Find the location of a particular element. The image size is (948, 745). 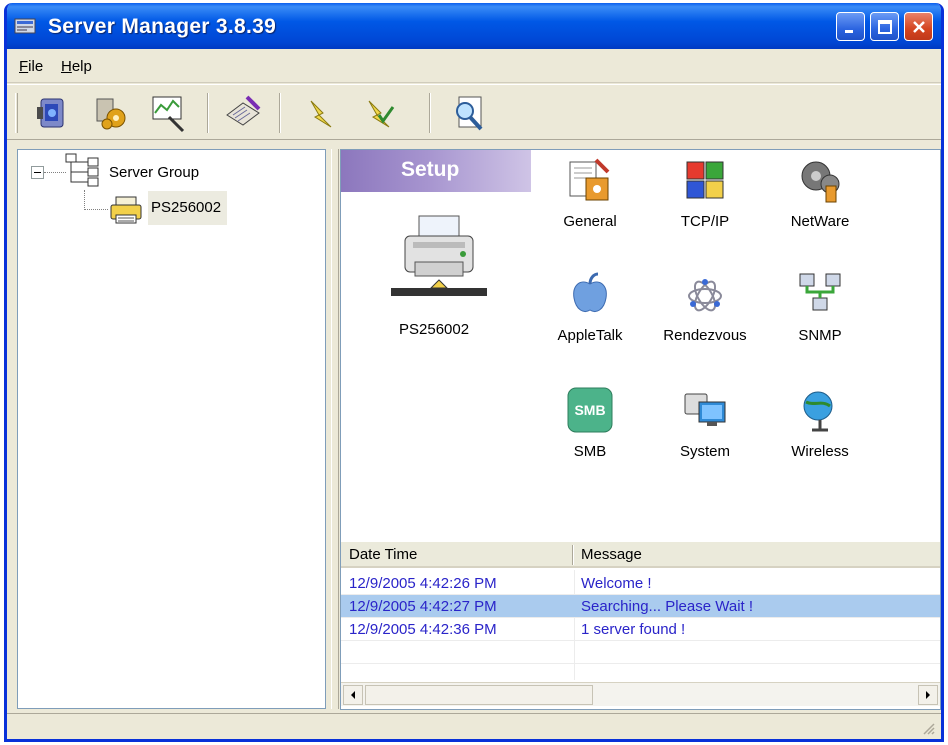

maximize-button is located at coordinates (884, 26).